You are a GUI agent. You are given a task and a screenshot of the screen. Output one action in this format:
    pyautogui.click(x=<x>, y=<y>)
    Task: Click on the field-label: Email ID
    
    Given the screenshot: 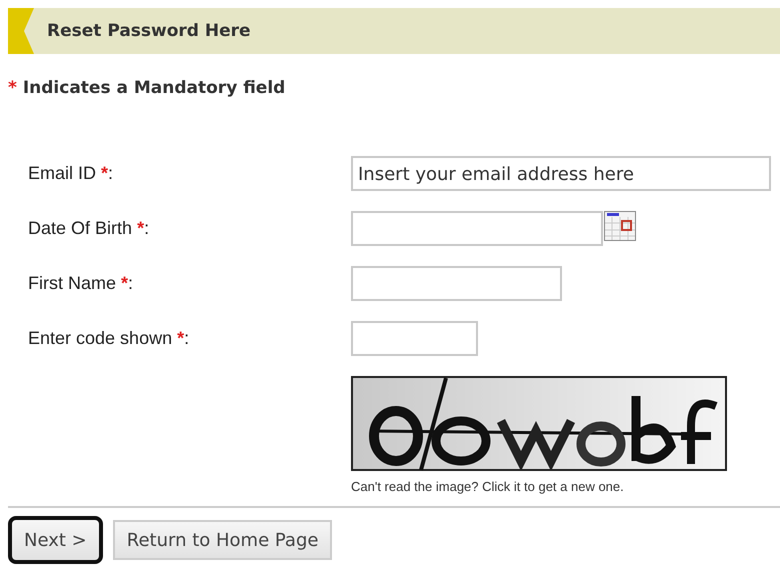 What is the action you would take?
    pyautogui.click(x=62, y=173)
    